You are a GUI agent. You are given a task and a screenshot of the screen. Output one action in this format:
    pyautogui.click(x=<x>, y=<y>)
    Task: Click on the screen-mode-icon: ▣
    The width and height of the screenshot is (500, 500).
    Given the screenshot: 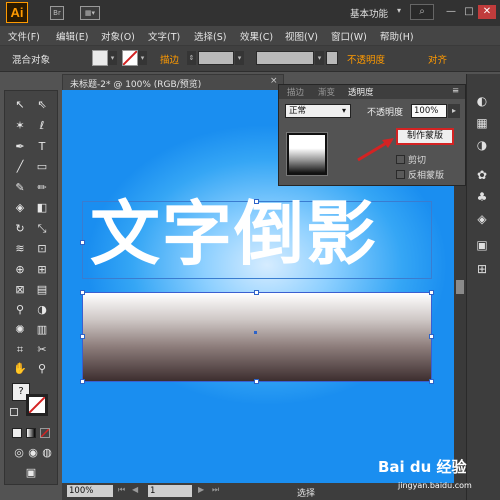 What is the action you would take?
    pyautogui.click(x=31, y=473)
    